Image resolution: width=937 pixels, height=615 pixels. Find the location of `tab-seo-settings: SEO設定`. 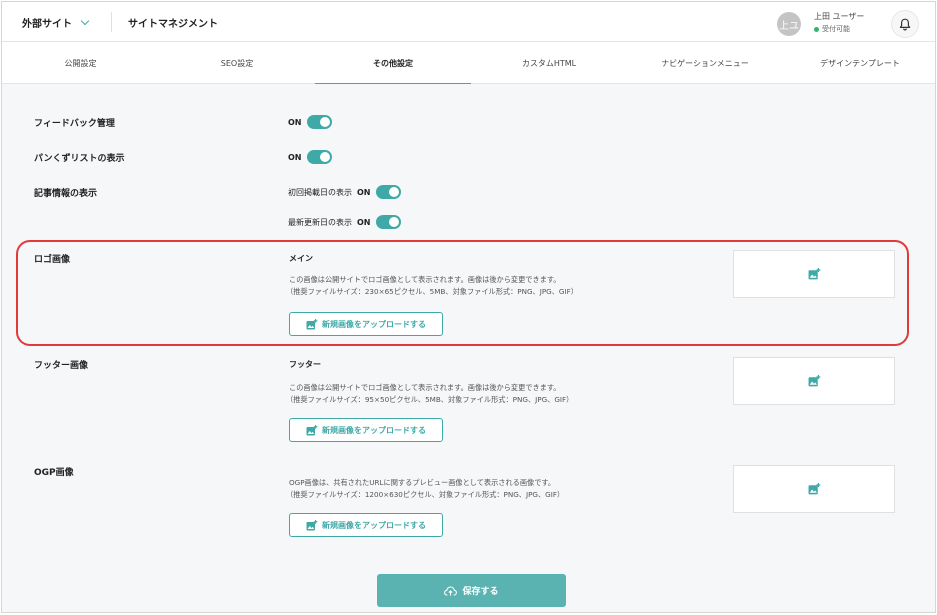

tab-seo-settings: SEO設定 is located at coordinates (237, 63).